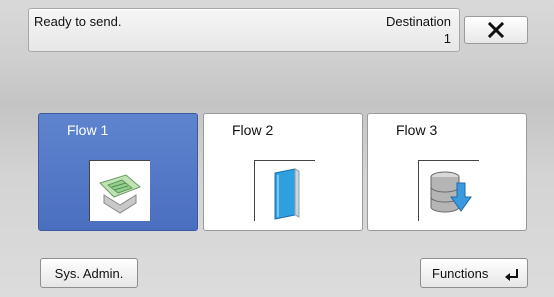  Describe the element at coordinates (451, 192) in the screenshot. I see `database-download-icon` at that location.